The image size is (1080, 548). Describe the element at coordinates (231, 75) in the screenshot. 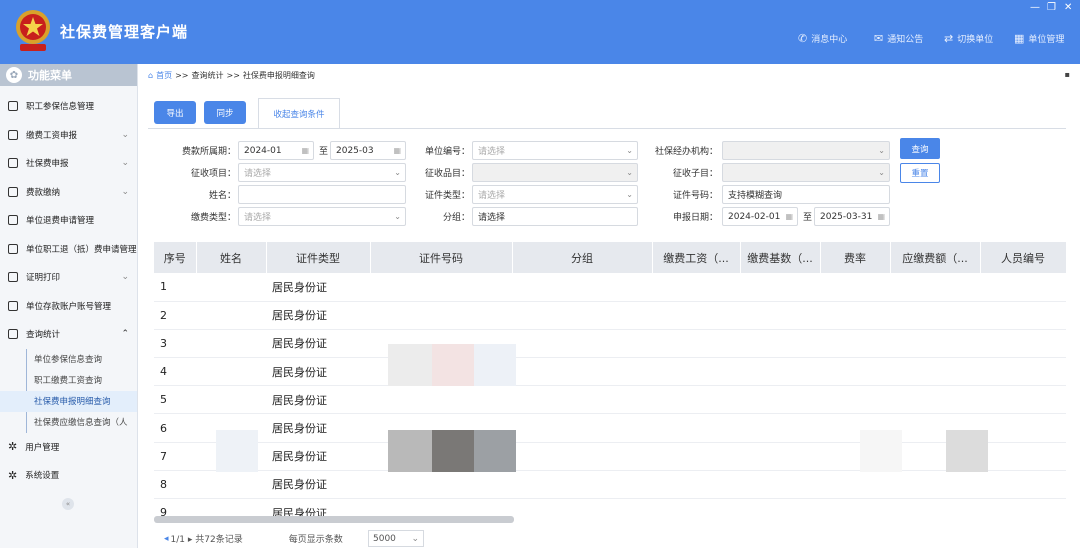

I see `breadcrumb: ⌂ 首页 >> 查询统计 >> 社保费申报明细查询` at that location.